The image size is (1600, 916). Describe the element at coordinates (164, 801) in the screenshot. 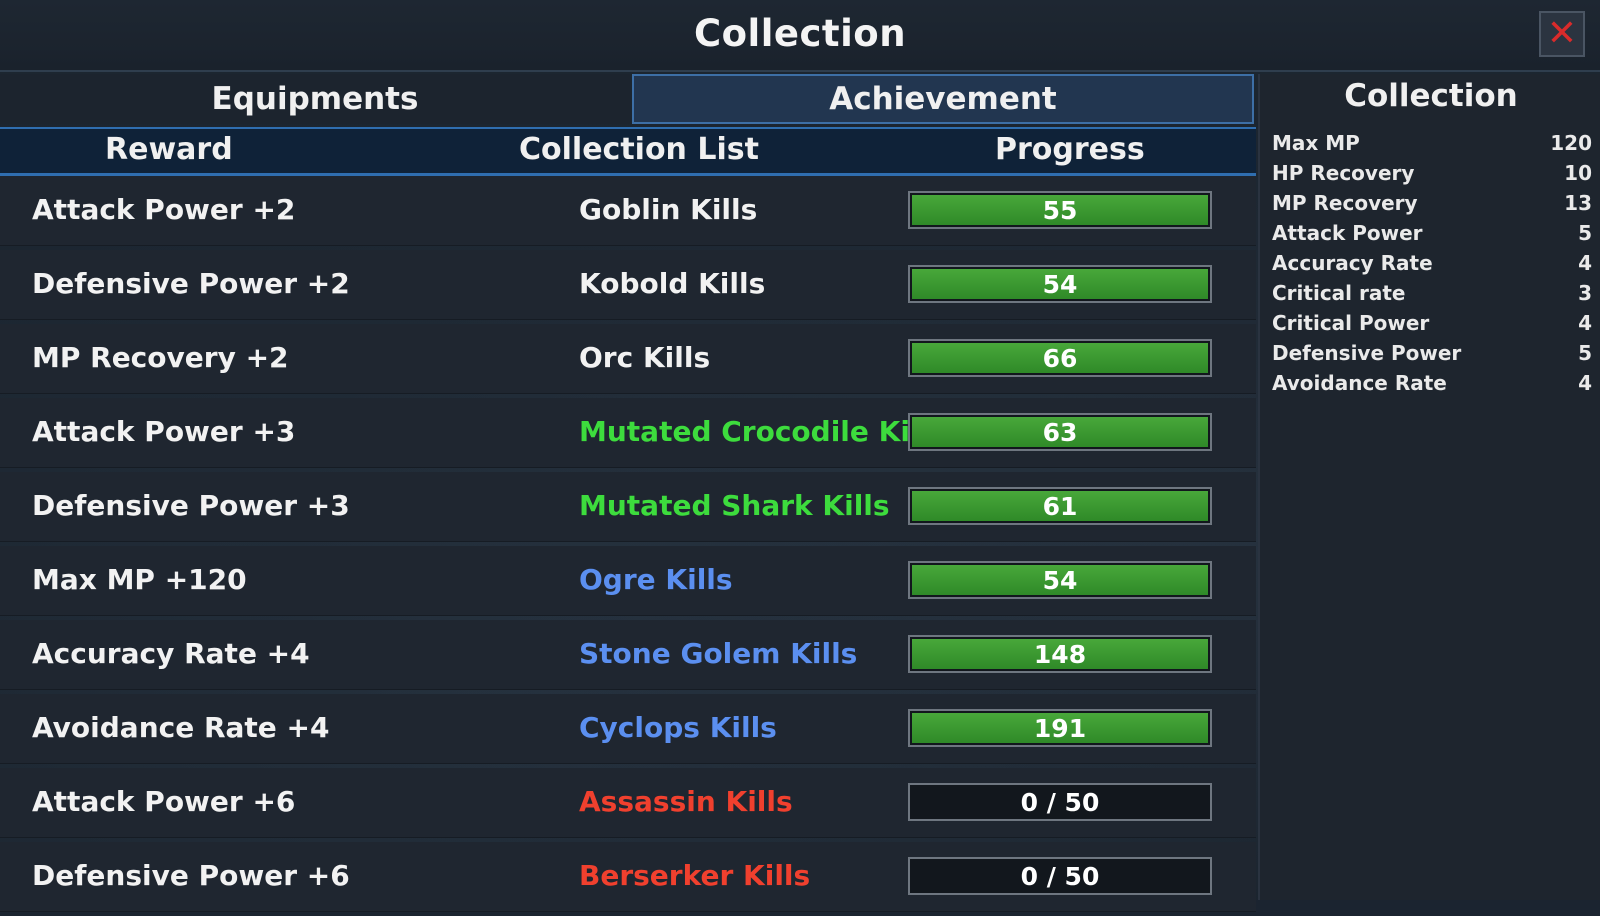

I see `reward-text: Attack Power +6` at that location.